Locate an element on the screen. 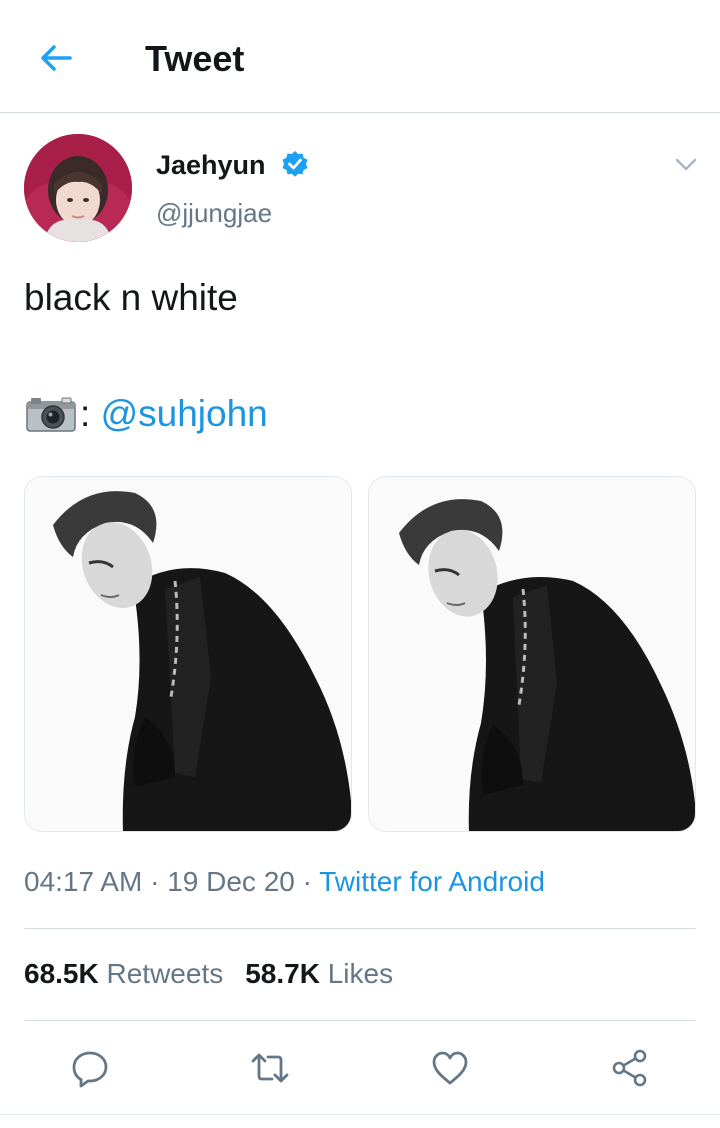 The image size is (720, 1128). user-handle: @jjungjae is located at coordinates (214, 213).